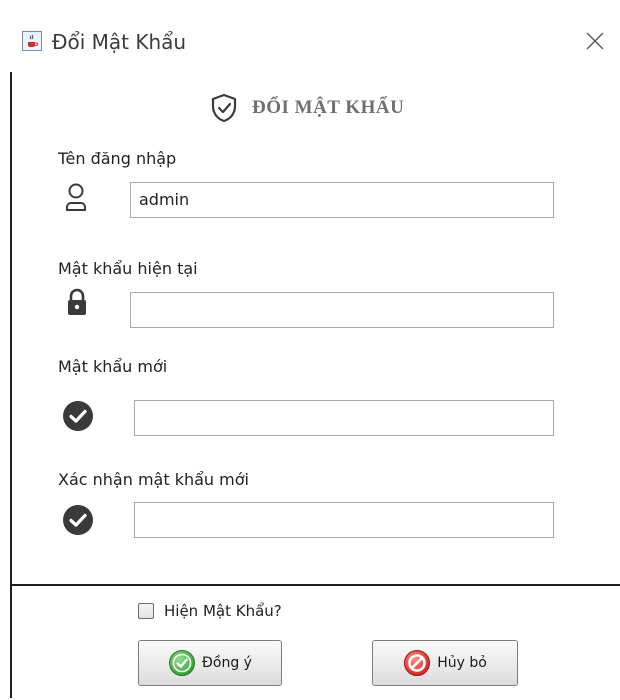  I want to click on show-password-checkbox, so click(146, 611).